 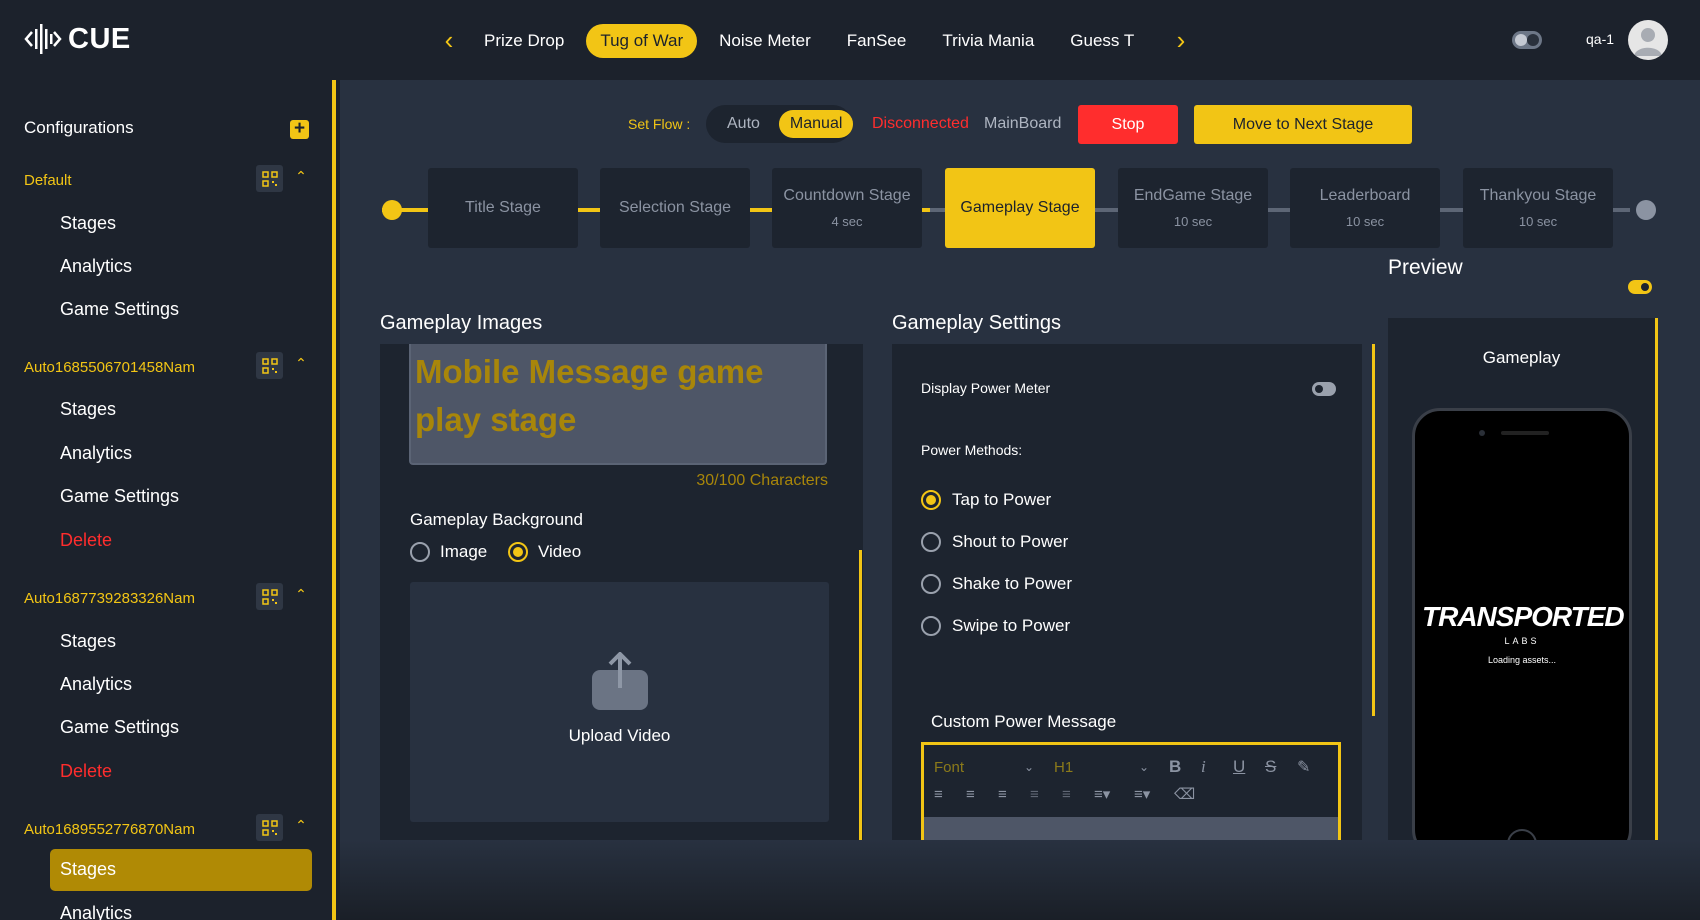 I want to click on power-method-shout: Shout to Power, so click(x=994, y=542).